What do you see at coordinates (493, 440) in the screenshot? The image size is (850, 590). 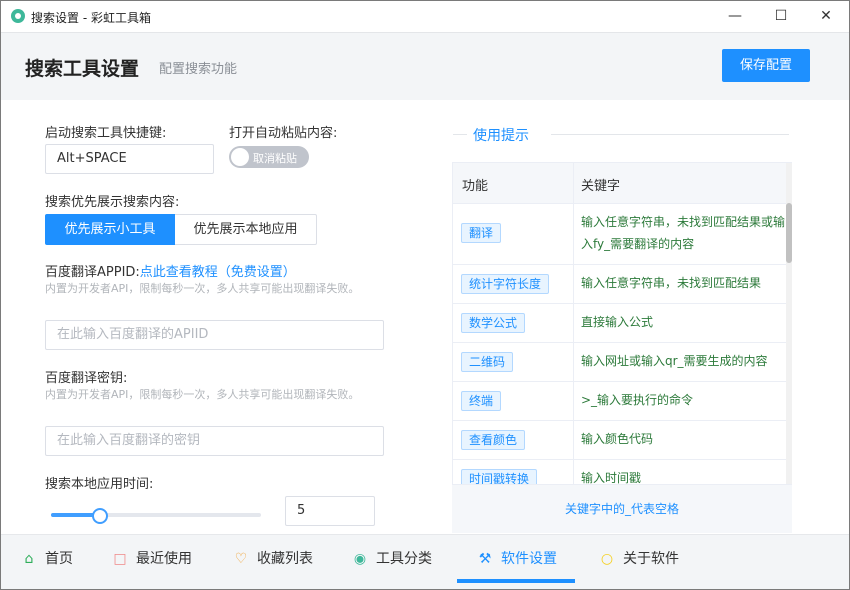 I see `function-tag: 查看颜色` at bounding box center [493, 440].